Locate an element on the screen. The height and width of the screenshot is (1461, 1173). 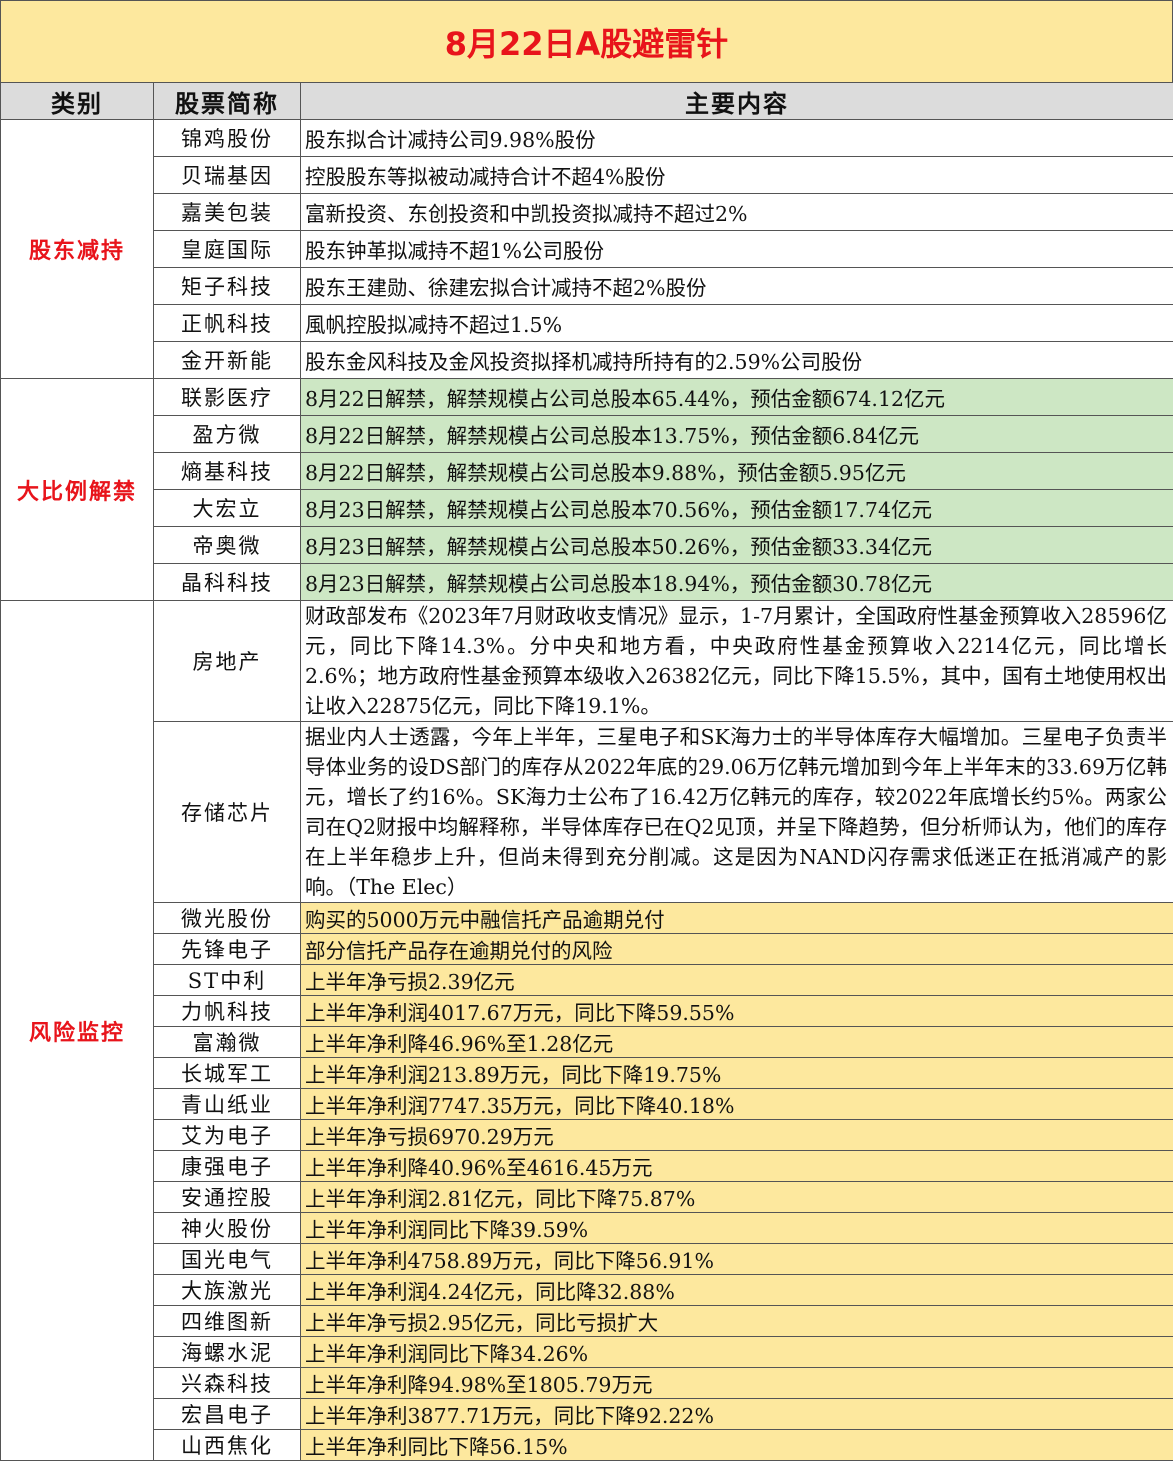
table-row: 海螺水泥 上半年净利润同比下降34.26% is located at coordinates (587, 1352).